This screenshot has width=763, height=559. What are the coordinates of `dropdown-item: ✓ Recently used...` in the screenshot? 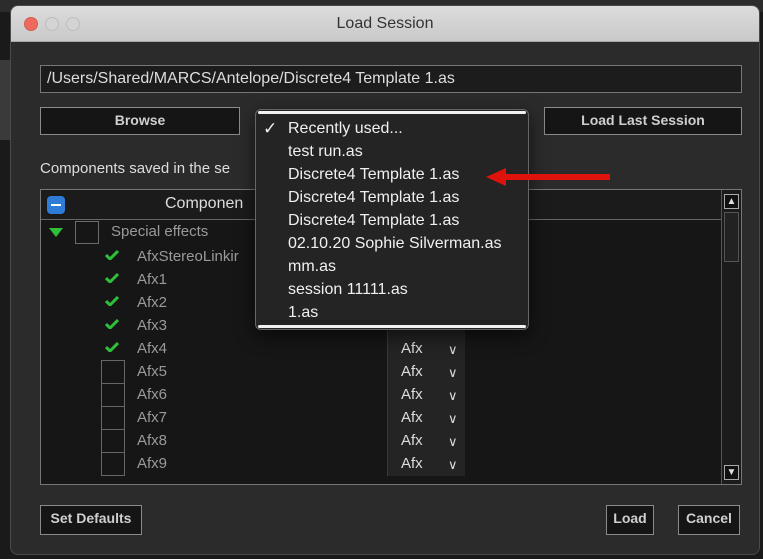 It's located at (392, 130).